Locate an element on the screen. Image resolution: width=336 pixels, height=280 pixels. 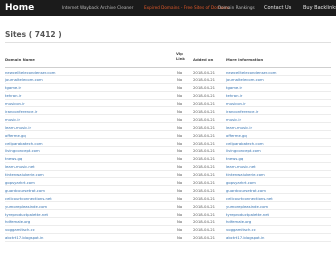
domain-link: tyreproductpalette.net is located at coordinates (26, 214).